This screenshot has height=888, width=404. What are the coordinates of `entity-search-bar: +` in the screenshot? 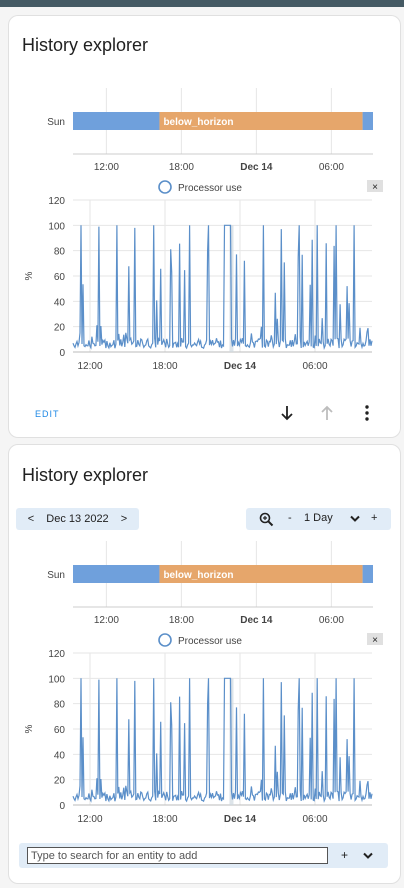 It's located at (203, 855).